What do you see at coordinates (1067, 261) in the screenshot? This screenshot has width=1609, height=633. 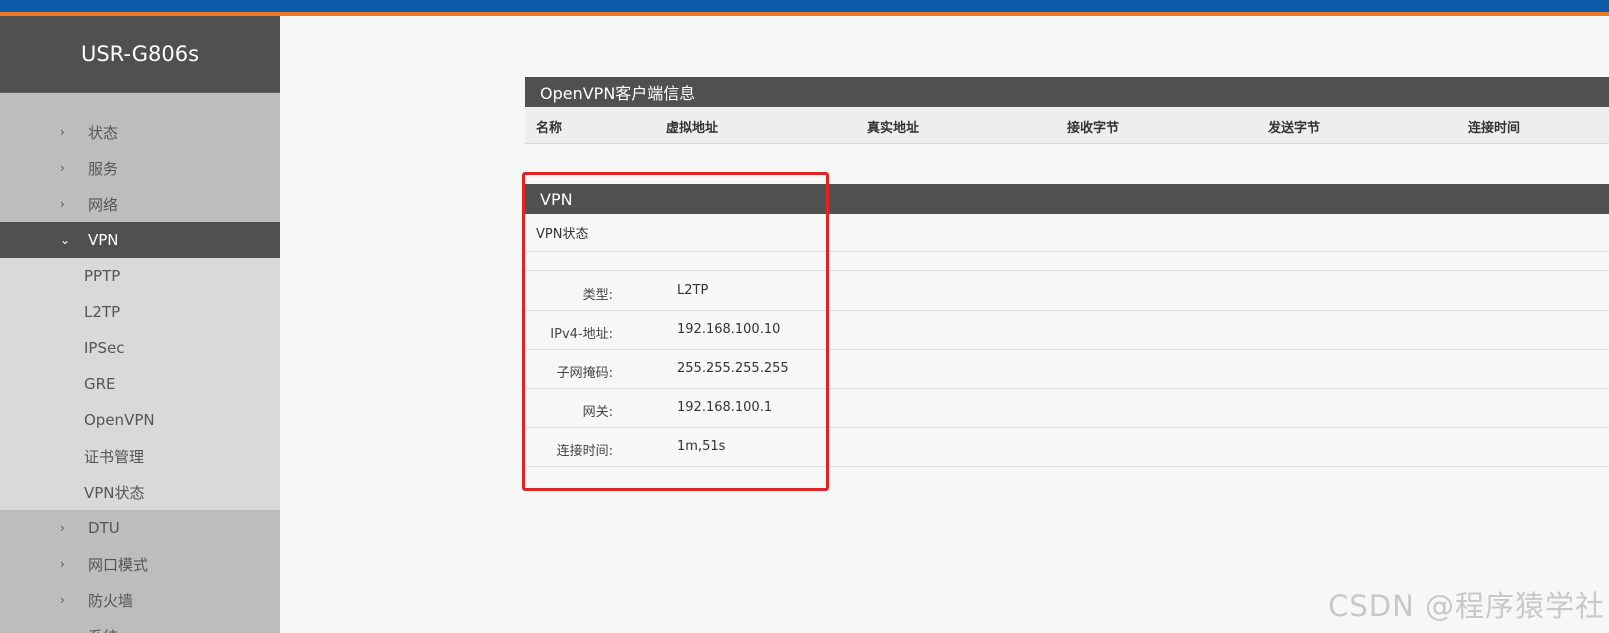 I see `divider` at bounding box center [1067, 261].